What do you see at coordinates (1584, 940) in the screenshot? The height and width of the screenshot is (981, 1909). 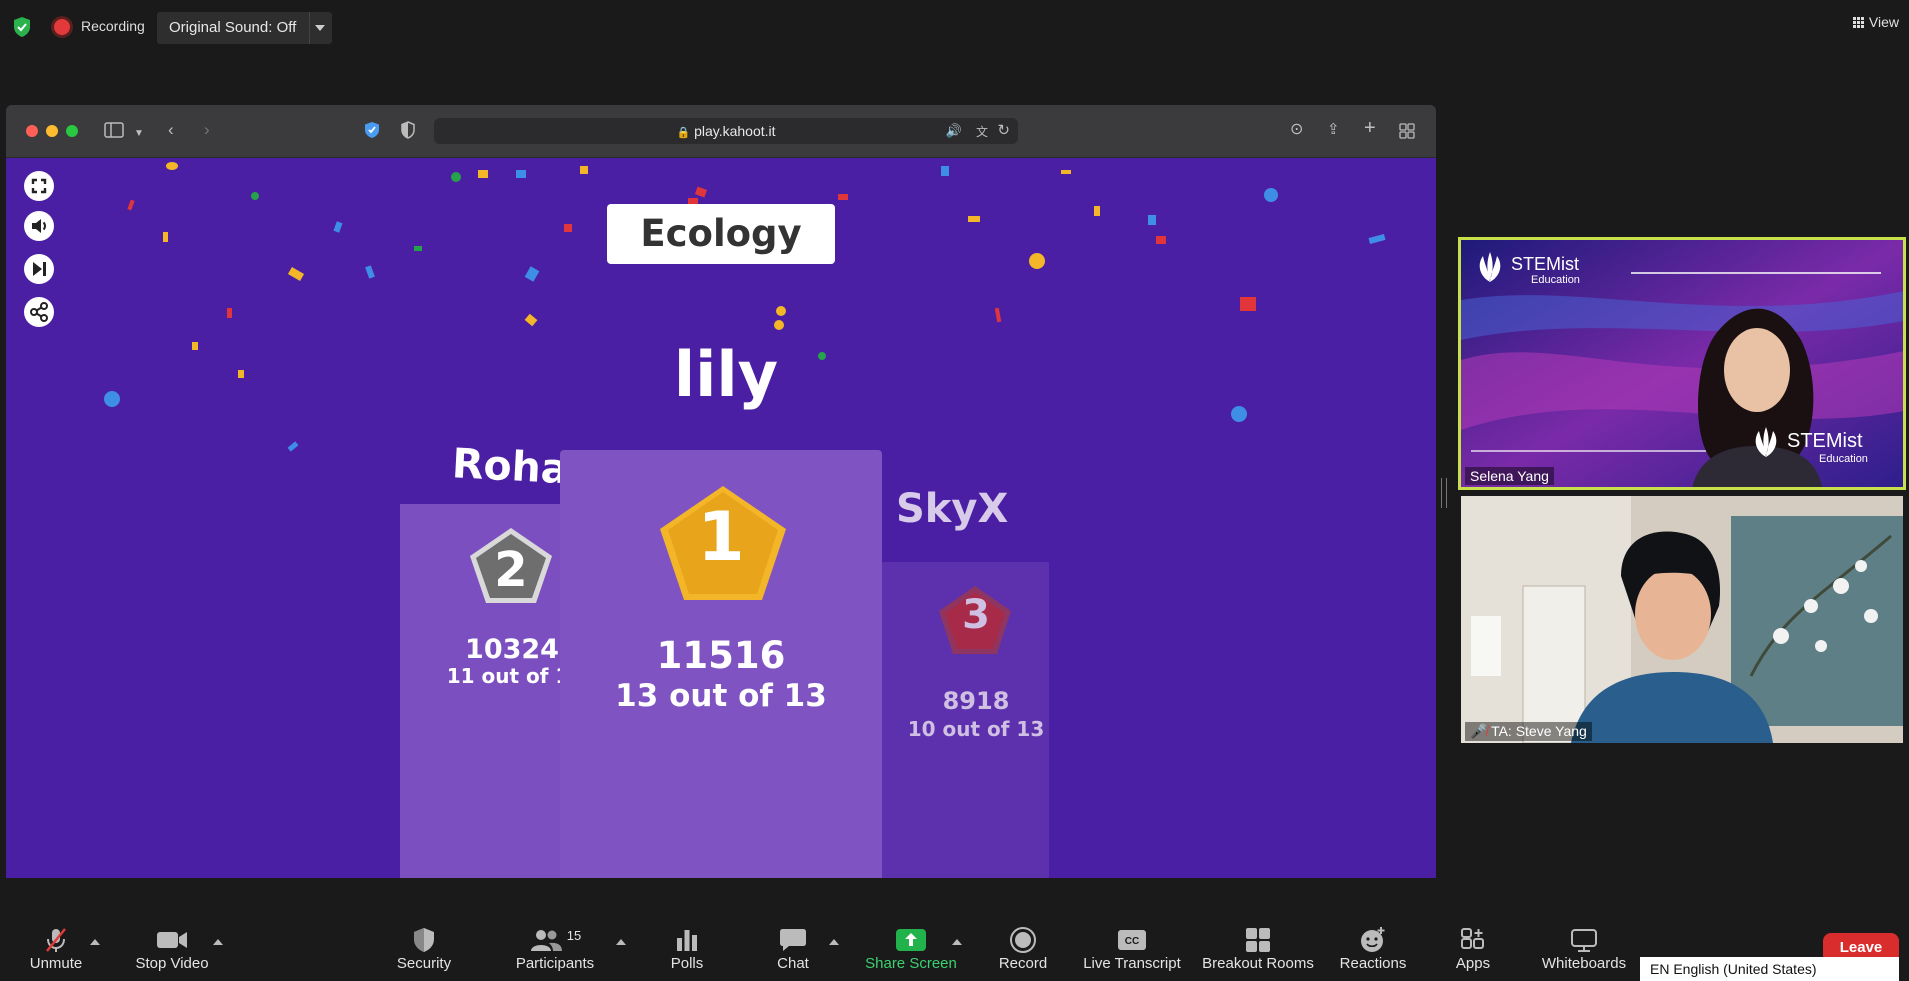 I see `whiteboard-icon` at bounding box center [1584, 940].